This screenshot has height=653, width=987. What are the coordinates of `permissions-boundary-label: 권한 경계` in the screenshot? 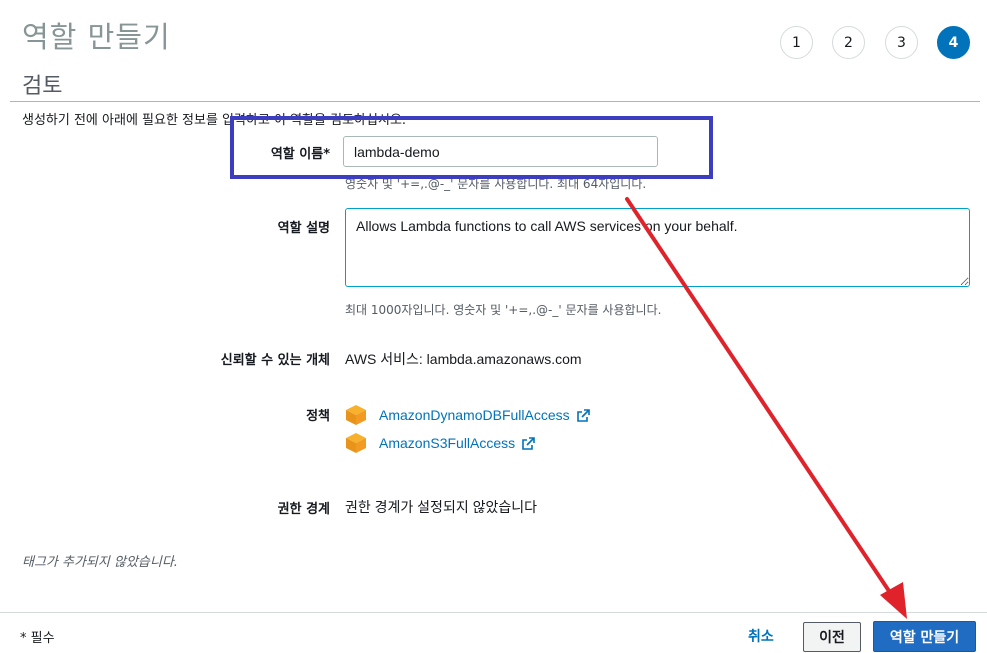 It's located at (303, 509).